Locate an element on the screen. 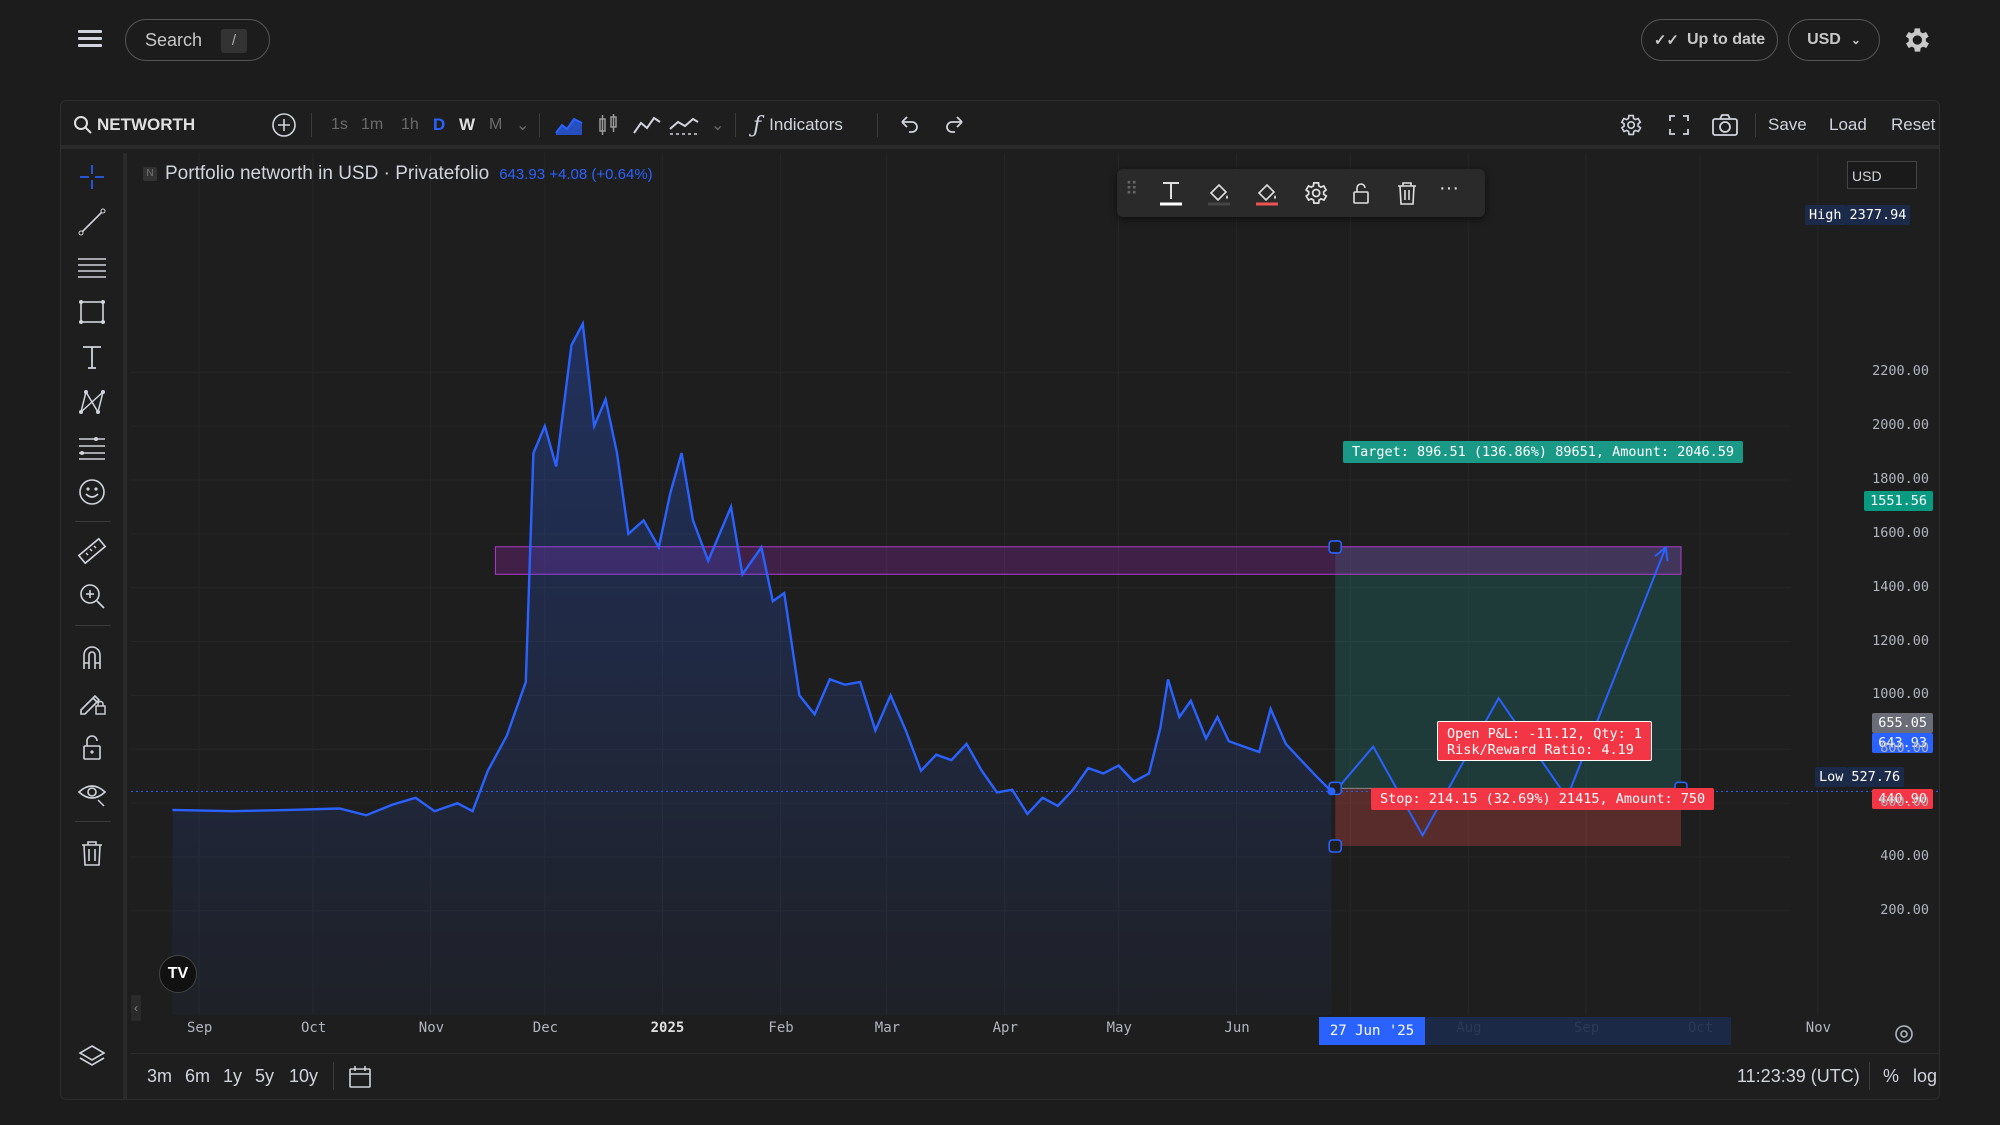 The width and height of the screenshot is (2000, 1125). price-tick-label: 1000.00 is located at coordinates (1900, 694).